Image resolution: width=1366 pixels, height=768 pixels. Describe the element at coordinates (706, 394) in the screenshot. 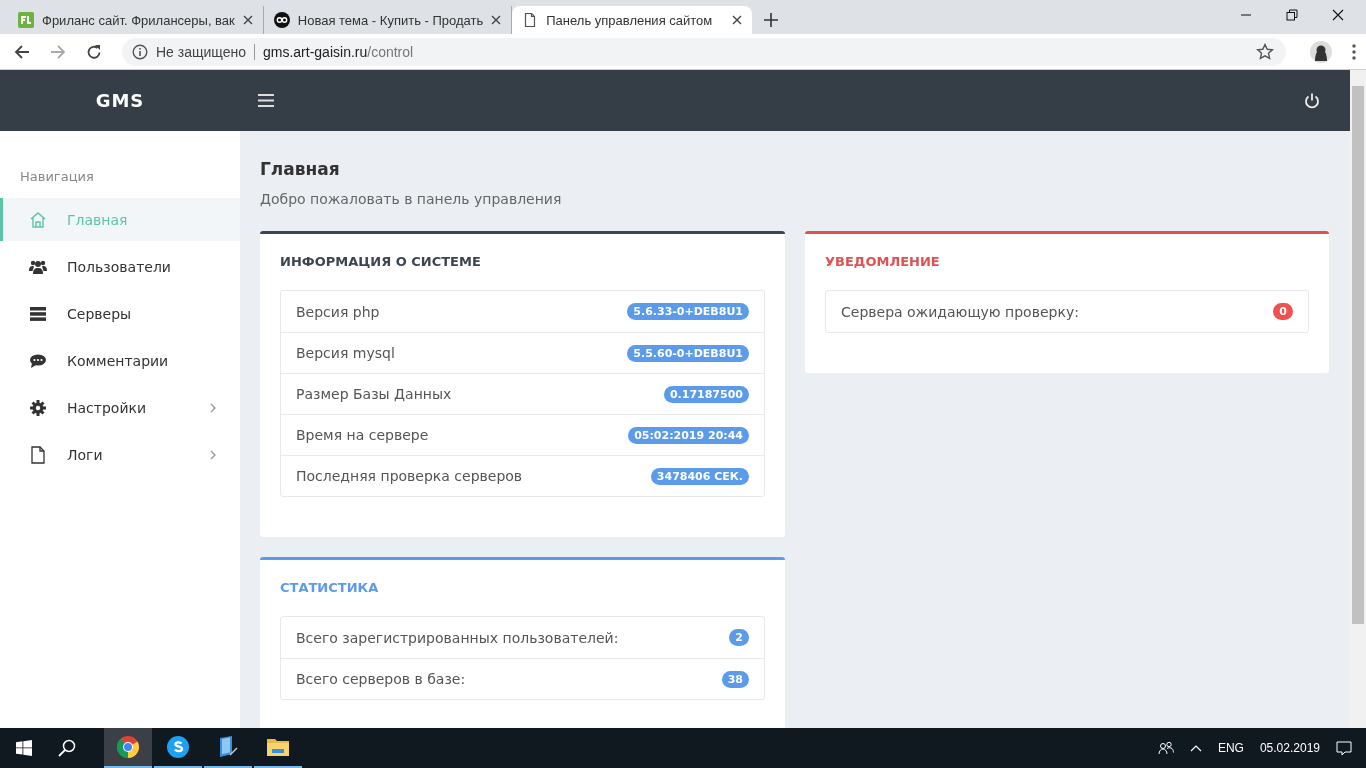

I see `value-badge: 0.17187500` at that location.